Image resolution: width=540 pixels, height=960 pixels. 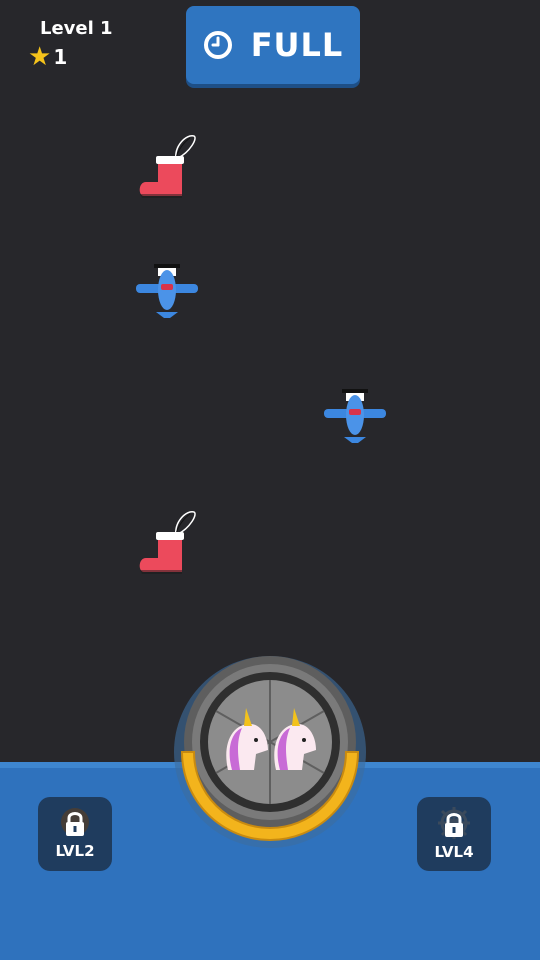 I want to click on locked-slot-lvl2: LVL2, so click(x=75, y=834).